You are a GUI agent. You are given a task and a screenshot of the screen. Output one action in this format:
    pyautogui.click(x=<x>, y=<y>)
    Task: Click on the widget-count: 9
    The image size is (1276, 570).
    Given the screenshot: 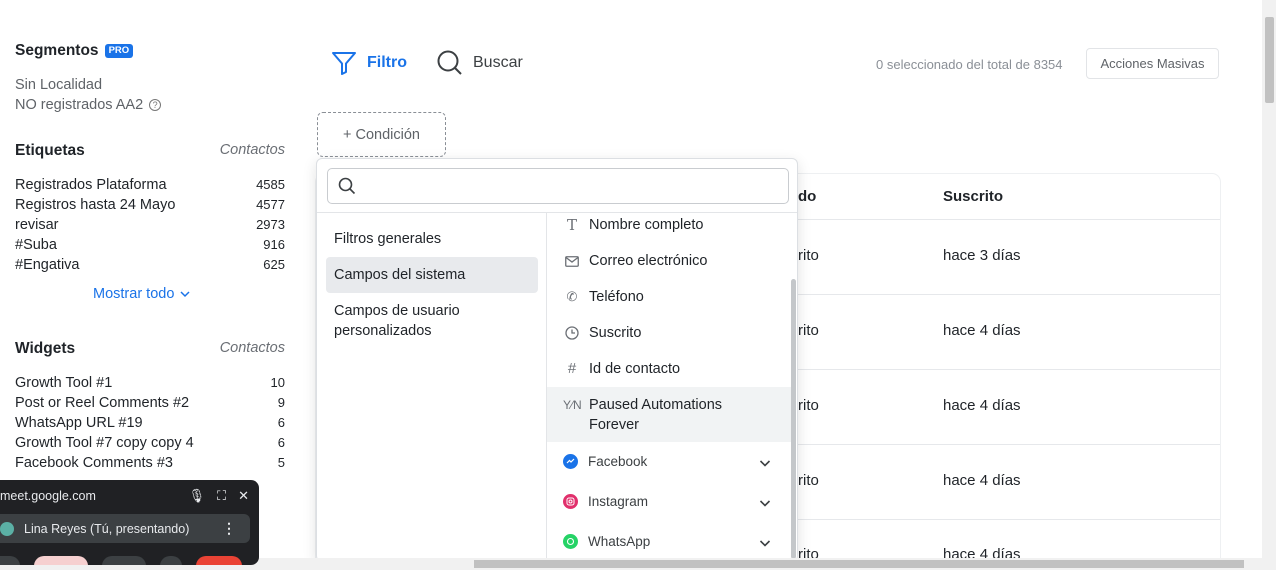 What is the action you would take?
    pyautogui.click(x=281, y=402)
    